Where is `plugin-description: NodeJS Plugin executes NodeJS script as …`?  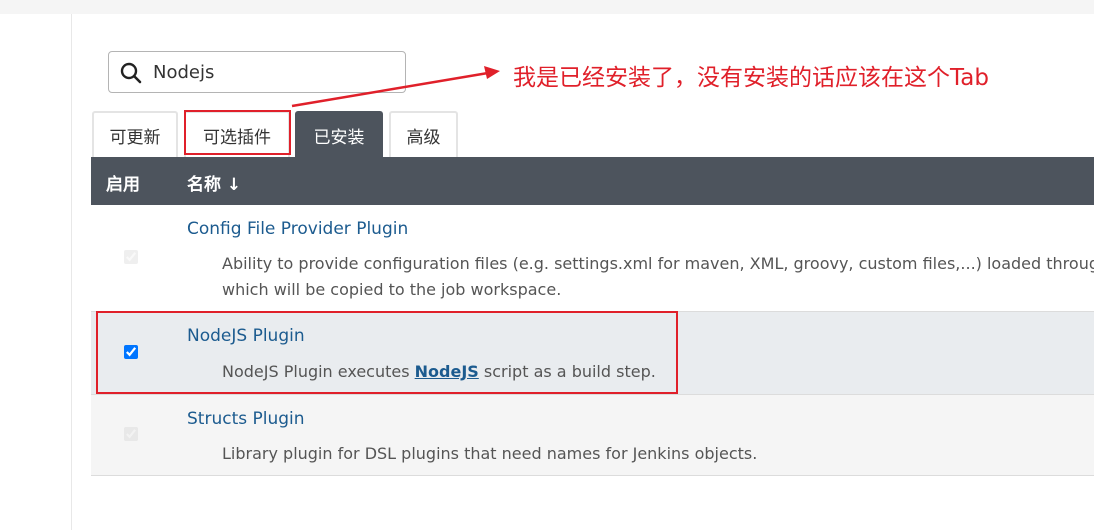 plugin-description: NodeJS Plugin executes NodeJS script as … is located at coordinates (658, 372).